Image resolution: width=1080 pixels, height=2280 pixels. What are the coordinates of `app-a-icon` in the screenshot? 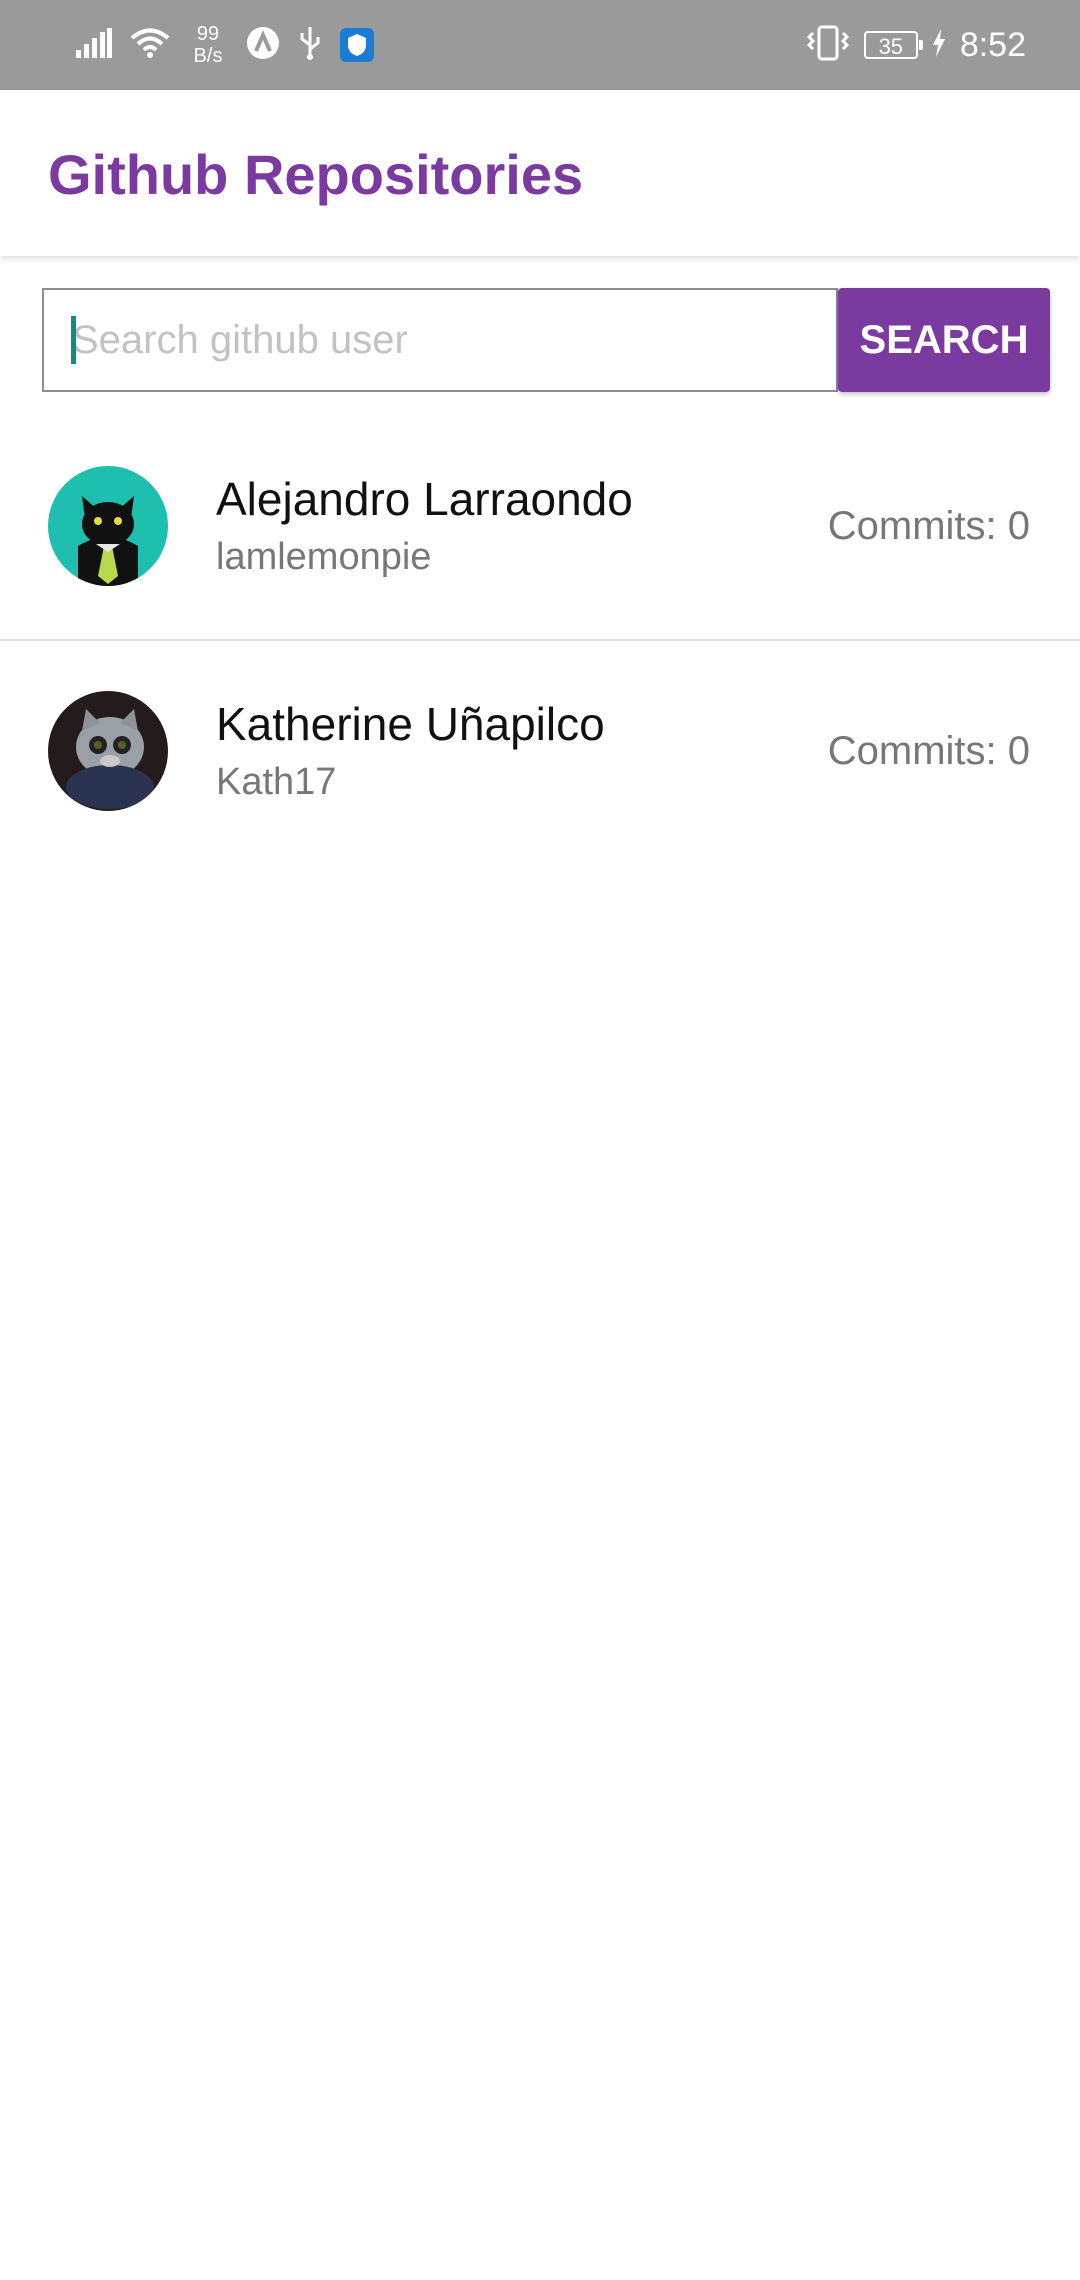 It's located at (263, 45).